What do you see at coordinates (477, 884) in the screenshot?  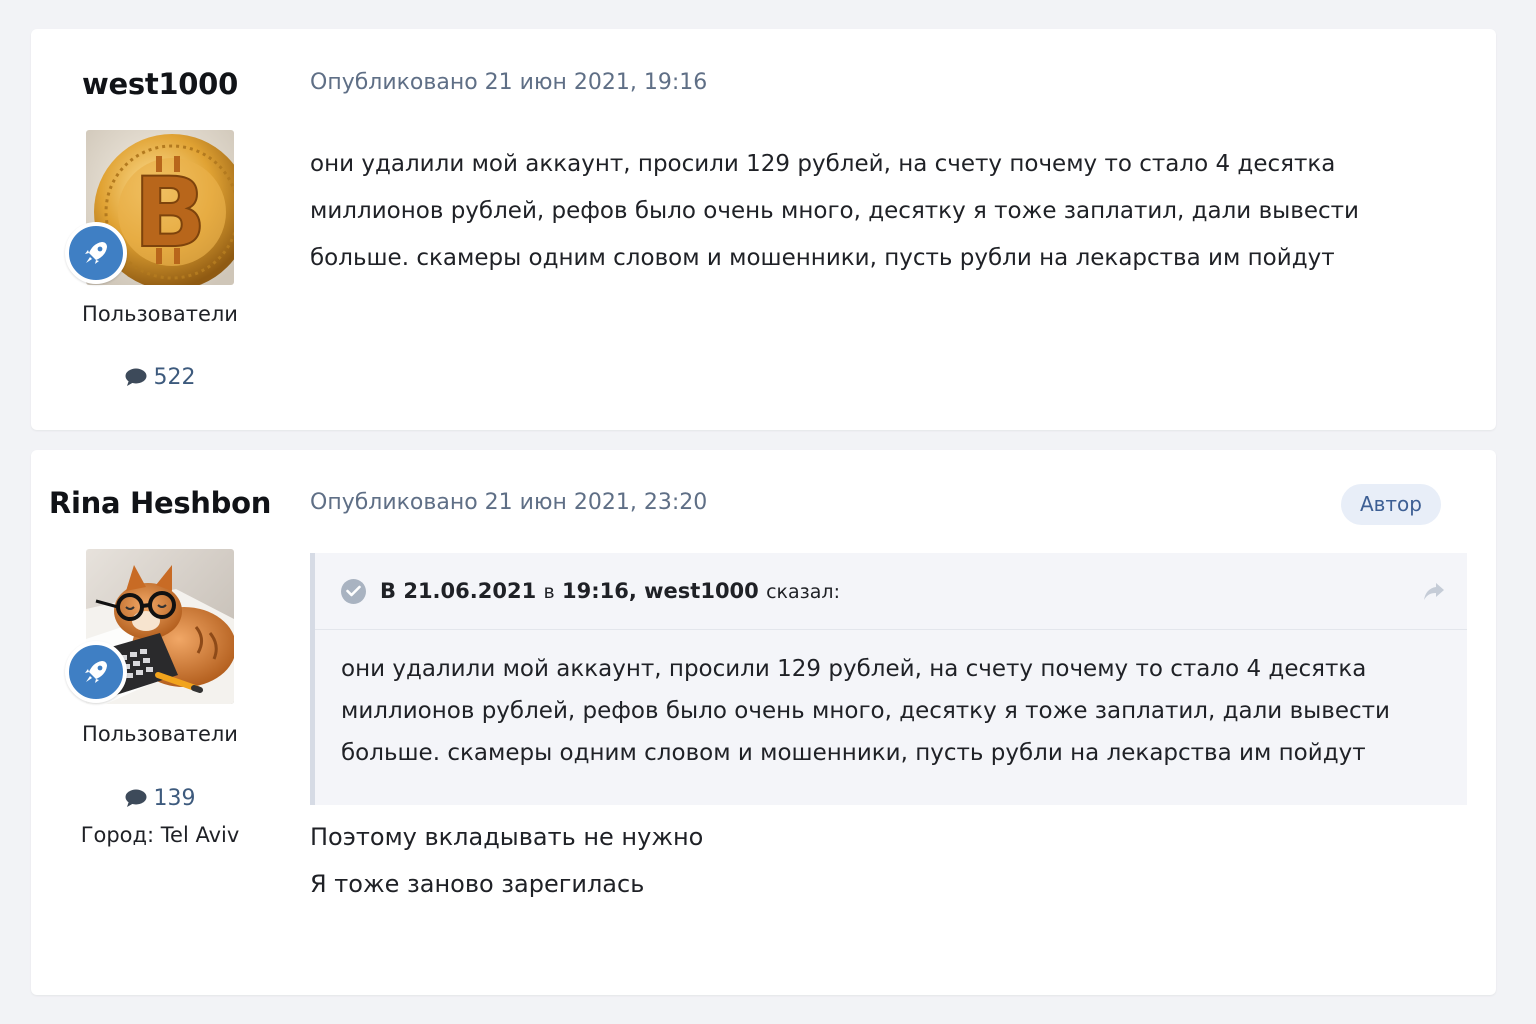 I see `post-text-line: Я тоже заново зарегилась` at bounding box center [477, 884].